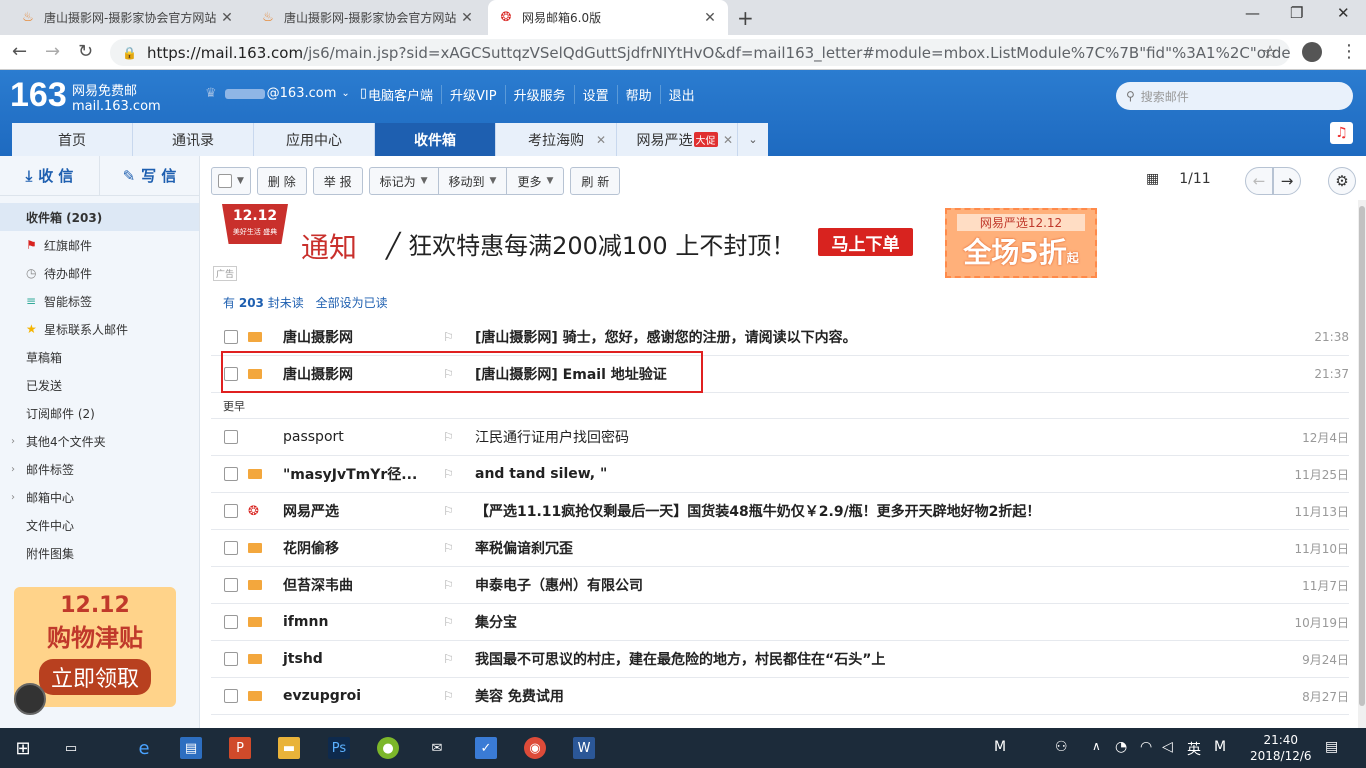 The width and height of the screenshot is (1366, 768). What do you see at coordinates (72, 139) in the screenshot?
I see `tab-home: 首页` at bounding box center [72, 139].